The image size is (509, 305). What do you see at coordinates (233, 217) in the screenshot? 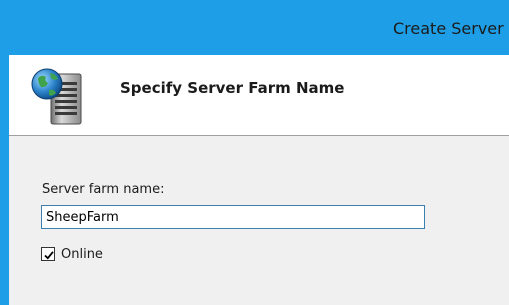
I see `server-farm-name-input` at bounding box center [233, 217].